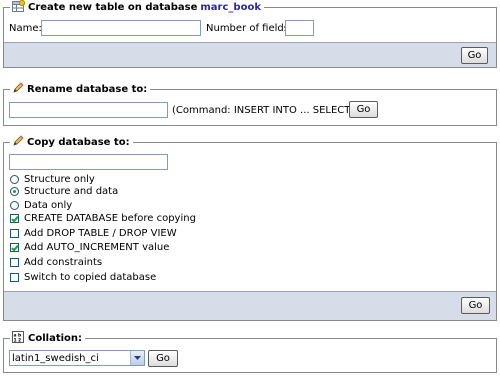  What do you see at coordinates (475, 305) in the screenshot?
I see `copy-db-go-button: Go` at bounding box center [475, 305].